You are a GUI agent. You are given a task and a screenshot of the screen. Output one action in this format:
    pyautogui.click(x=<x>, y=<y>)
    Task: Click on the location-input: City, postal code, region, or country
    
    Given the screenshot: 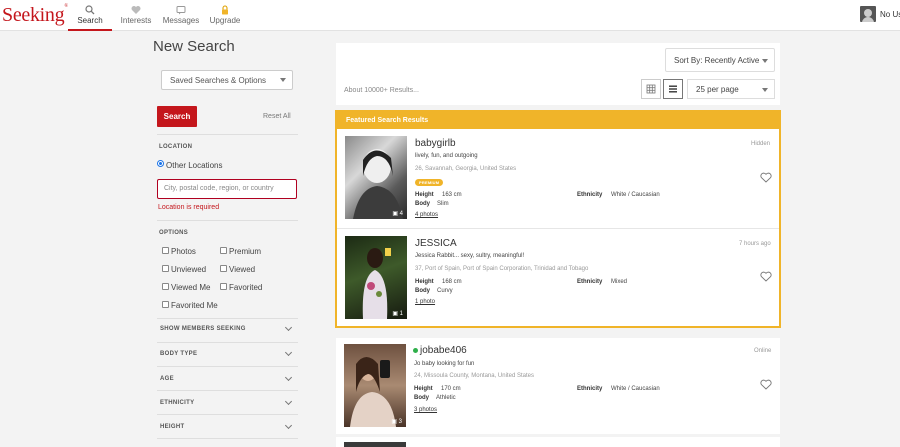 What is the action you would take?
    pyautogui.click(x=227, y=189)
    